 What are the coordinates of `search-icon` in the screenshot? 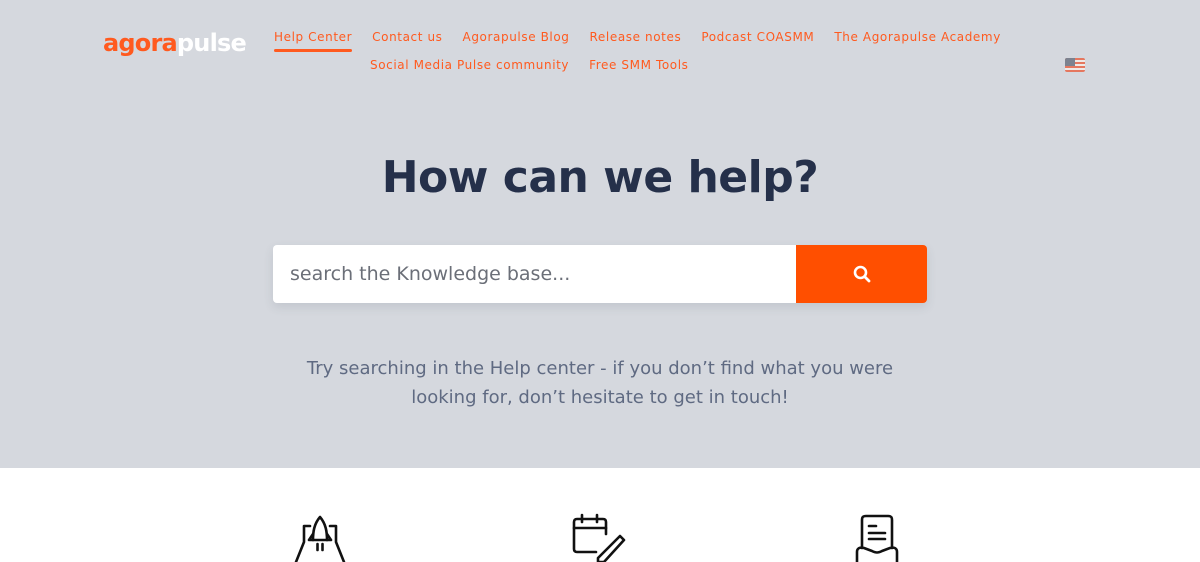 It's located at (861, 274).